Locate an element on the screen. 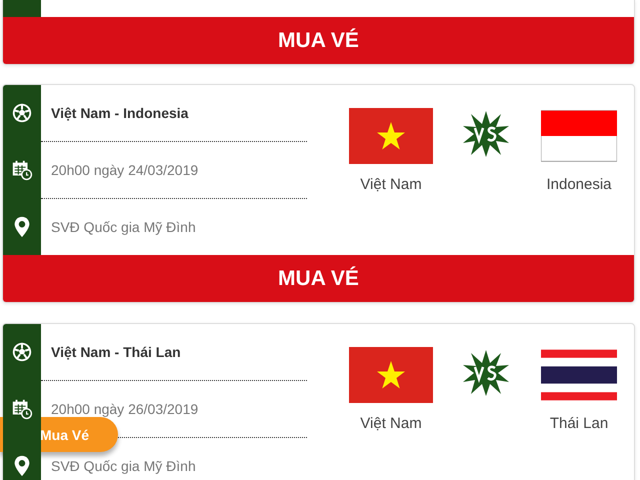  side-strip is located at coordinates (22, 8).